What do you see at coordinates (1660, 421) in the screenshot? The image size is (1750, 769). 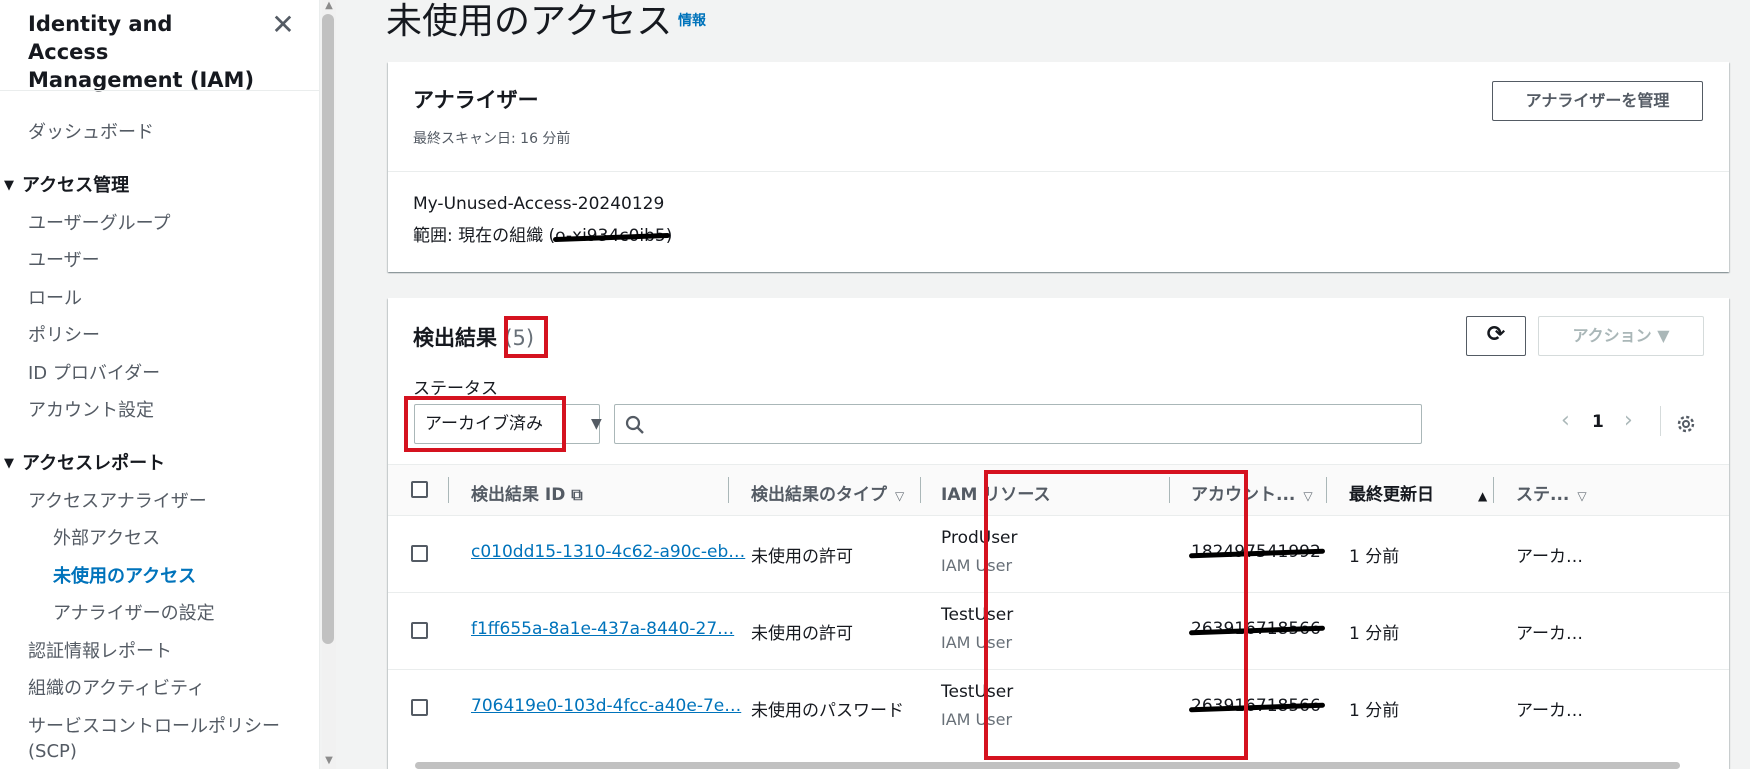 I see `pager-divider` at bounding box center [1660, 421].